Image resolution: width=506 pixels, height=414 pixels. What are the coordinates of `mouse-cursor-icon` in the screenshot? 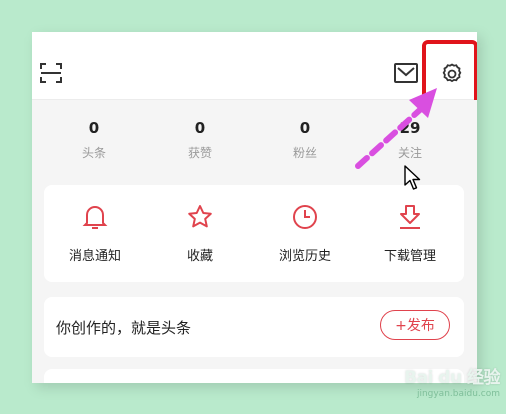 It's located at (413, 180).